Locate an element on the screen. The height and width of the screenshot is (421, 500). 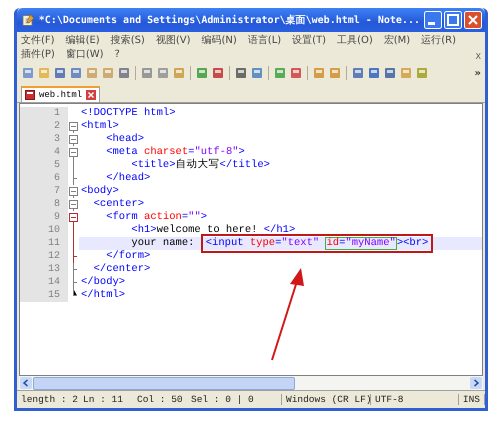
line-number: 2 is located at coordinates (44, 126).